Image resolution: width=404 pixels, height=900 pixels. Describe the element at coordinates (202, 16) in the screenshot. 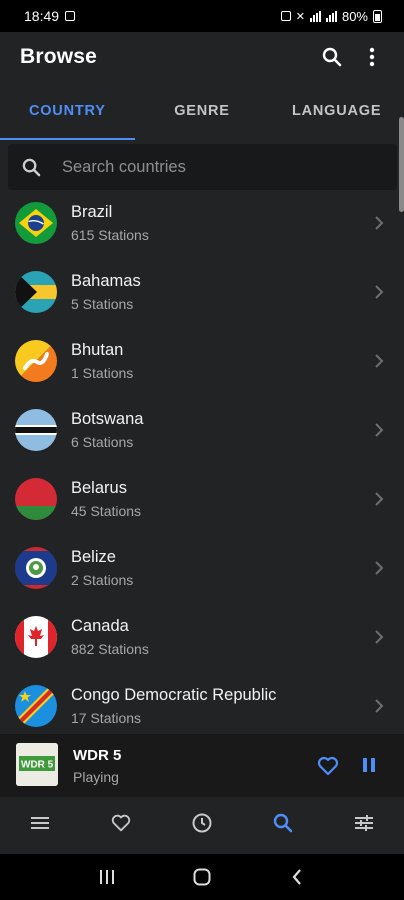

I see `status-bar: 18:49 ✕ 80%` at that location.